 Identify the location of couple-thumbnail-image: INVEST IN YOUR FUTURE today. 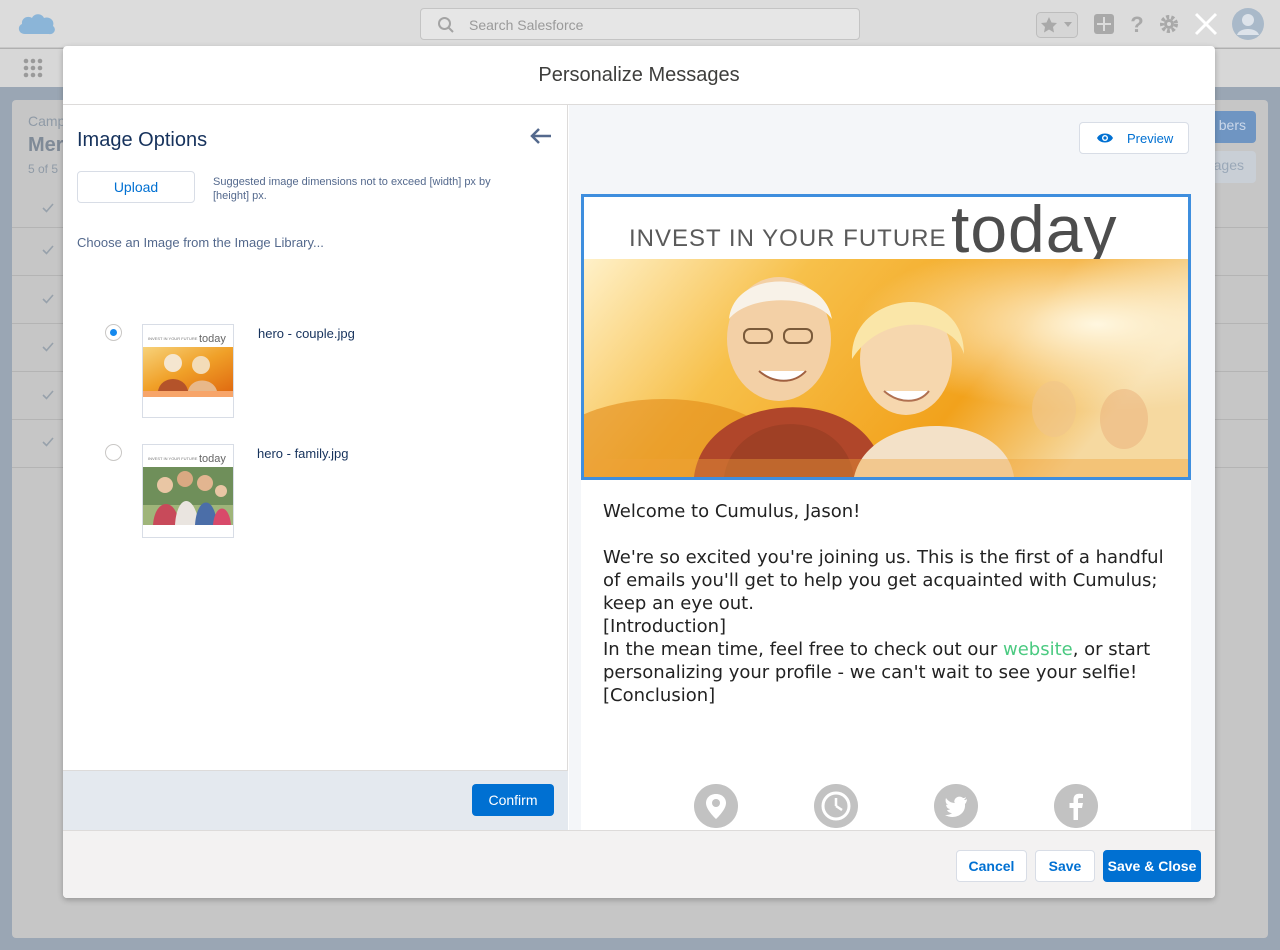
(188, 371).